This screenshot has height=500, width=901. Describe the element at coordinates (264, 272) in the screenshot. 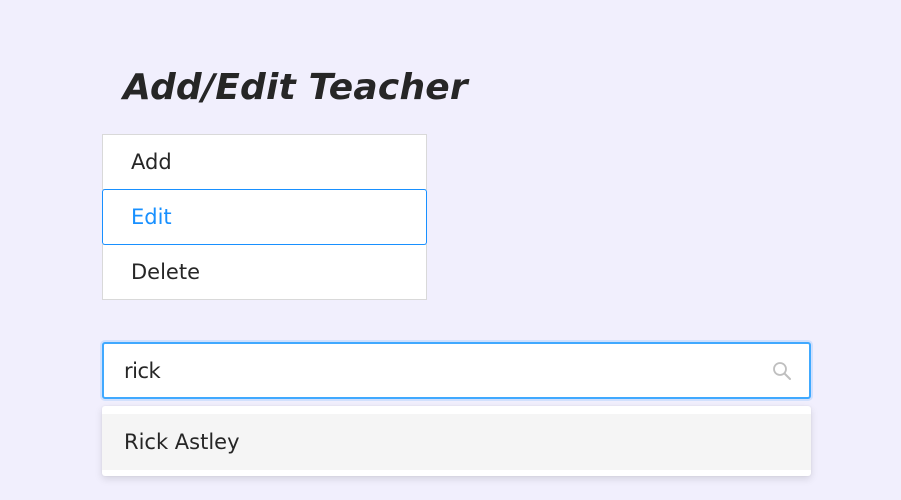

I see `mode-option-delete: Delete` at that location.